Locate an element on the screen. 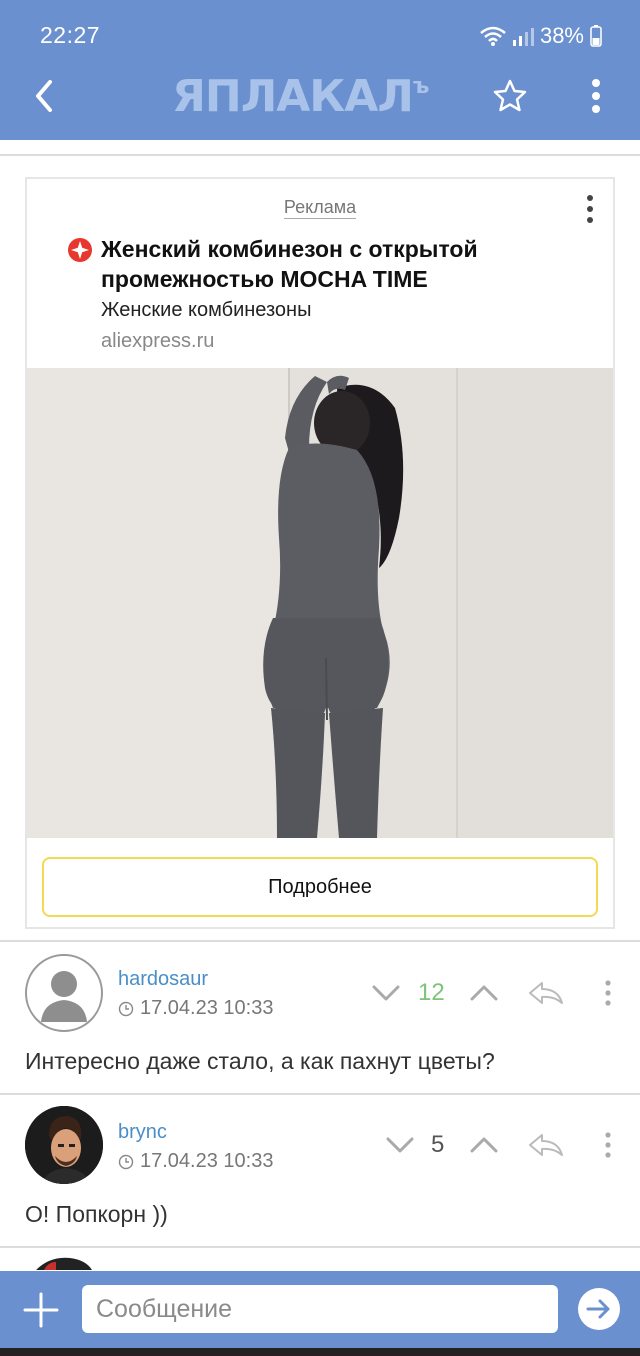  plus-icon is located at coordinates (41, 1310).